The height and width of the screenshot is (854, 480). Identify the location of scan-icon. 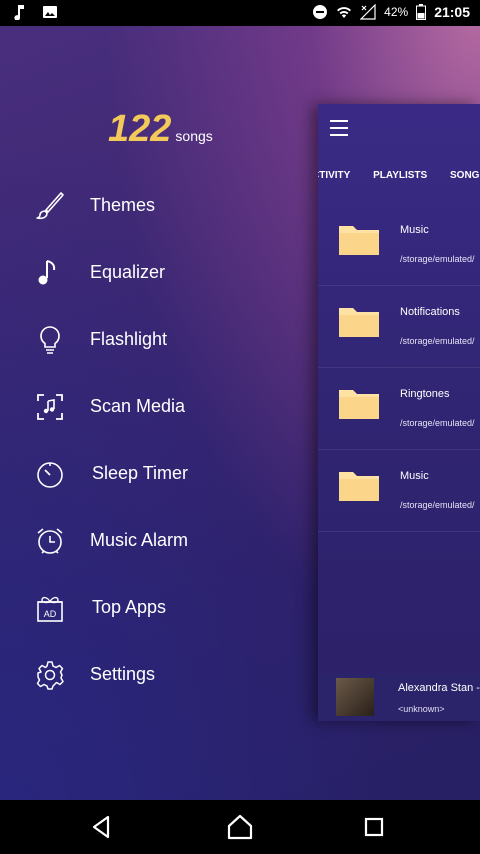
(50, 407).